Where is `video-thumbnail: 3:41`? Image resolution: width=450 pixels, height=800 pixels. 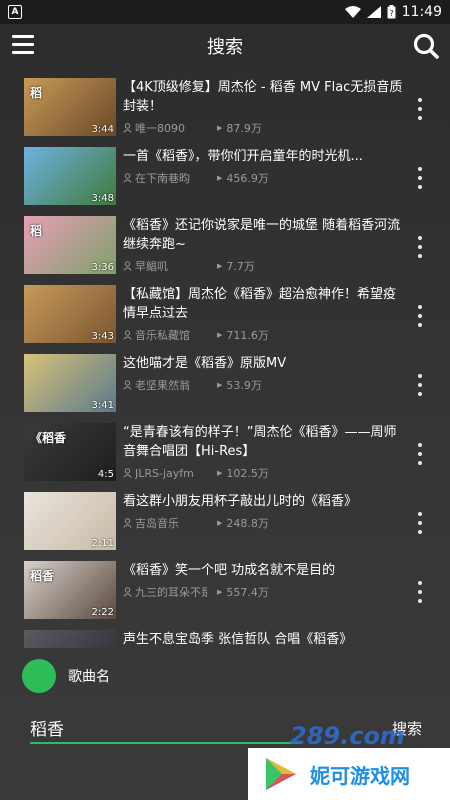
video-thumbnail: 3:41 is located at coordinates (70, 383).